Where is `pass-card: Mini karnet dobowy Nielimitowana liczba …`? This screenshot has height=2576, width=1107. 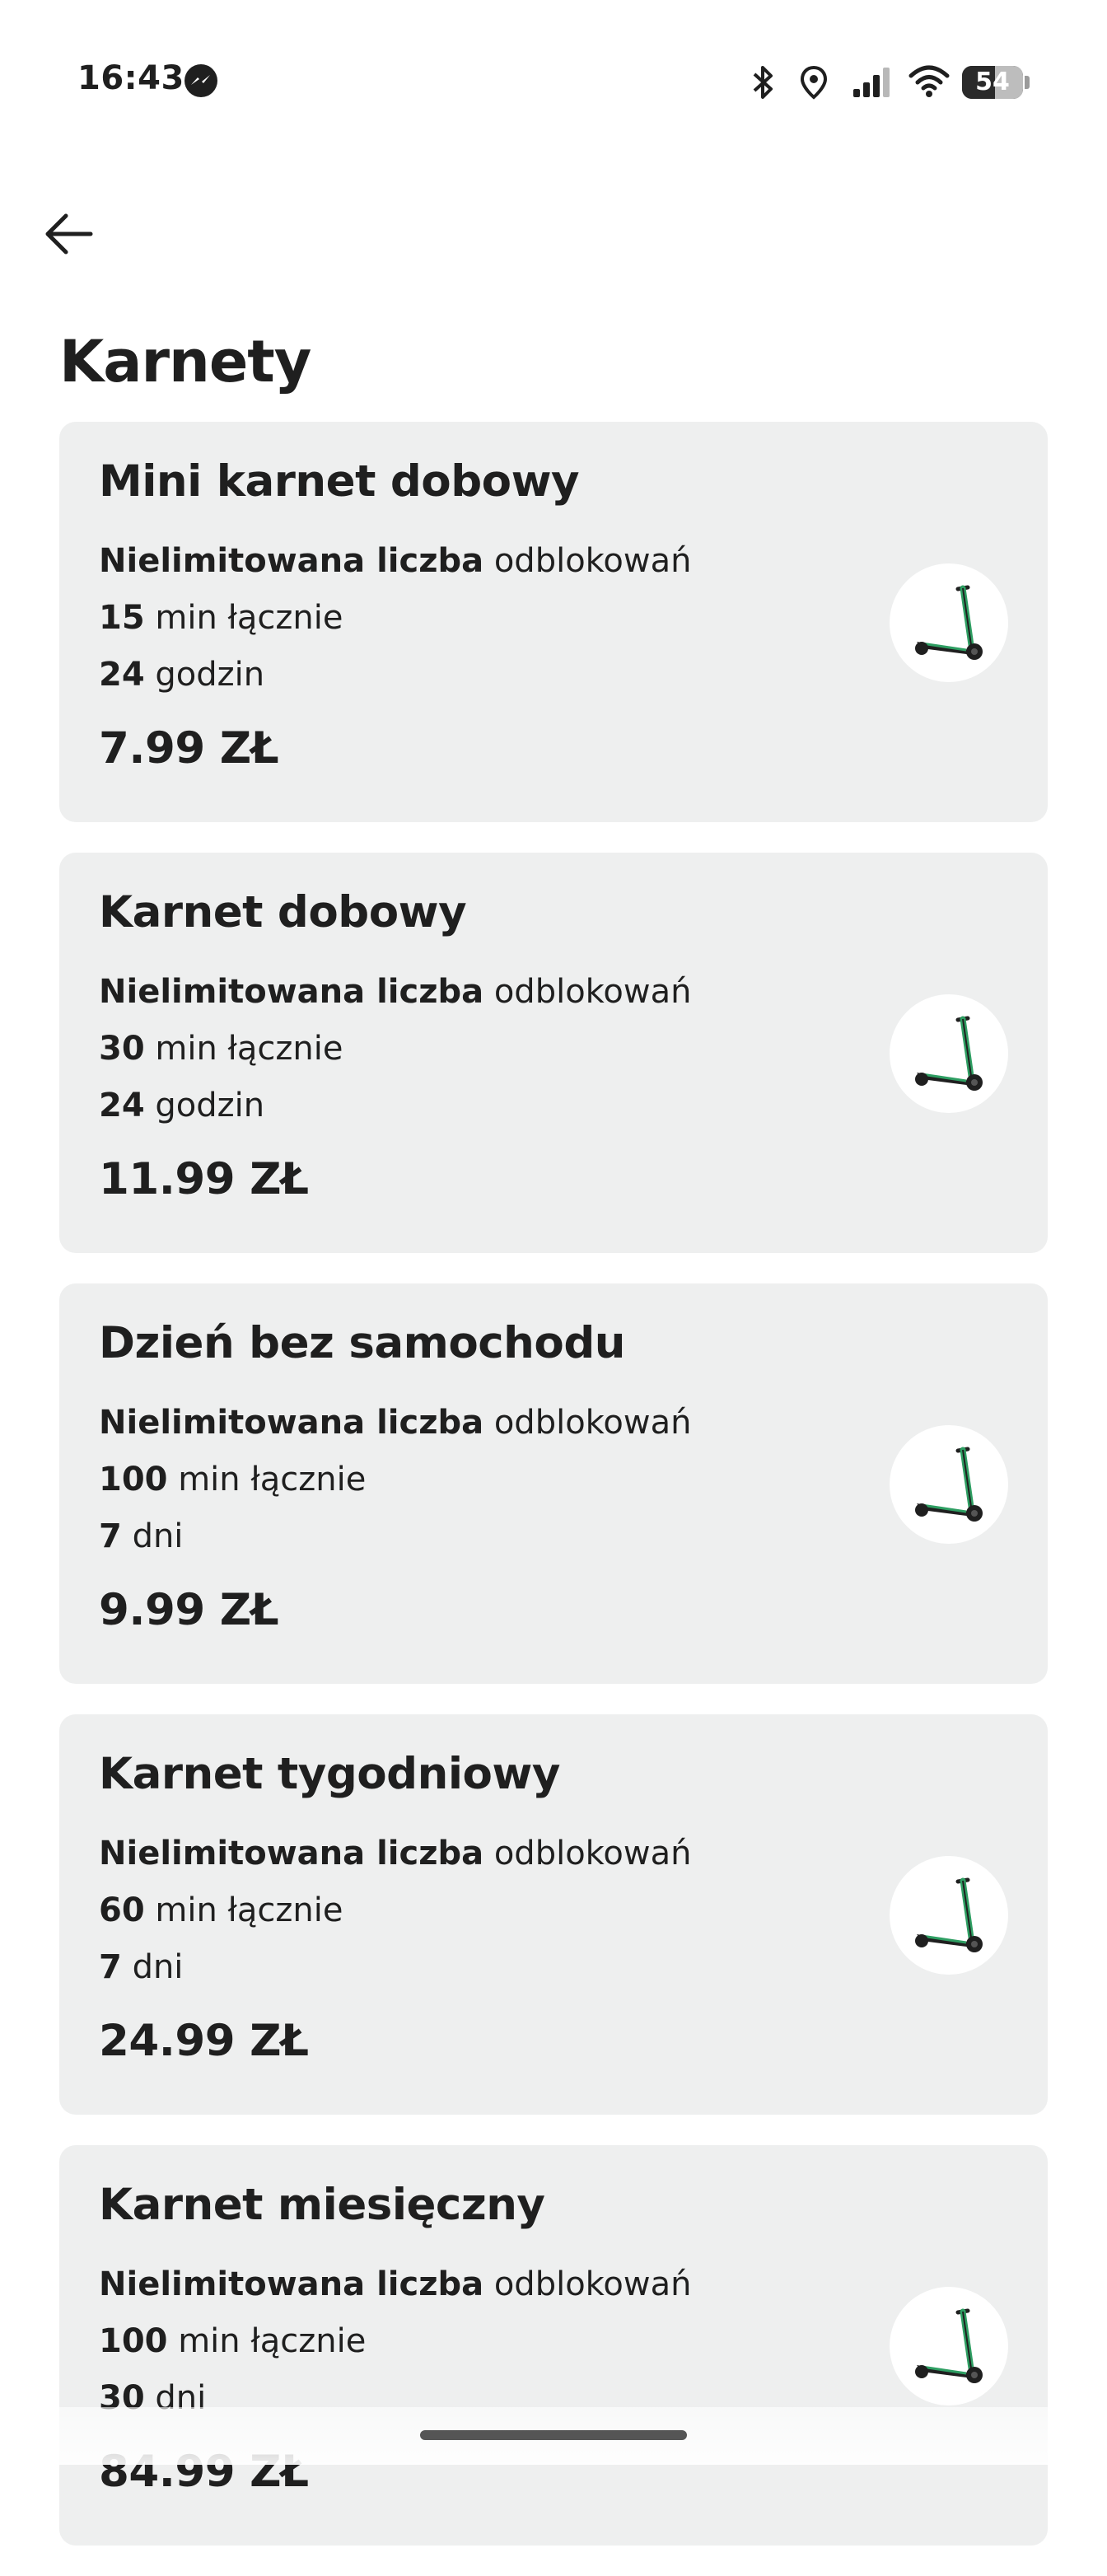
pass-card: Mini karnet dobowy Nielimitowana liczba … is located at coordinates (553, 622).